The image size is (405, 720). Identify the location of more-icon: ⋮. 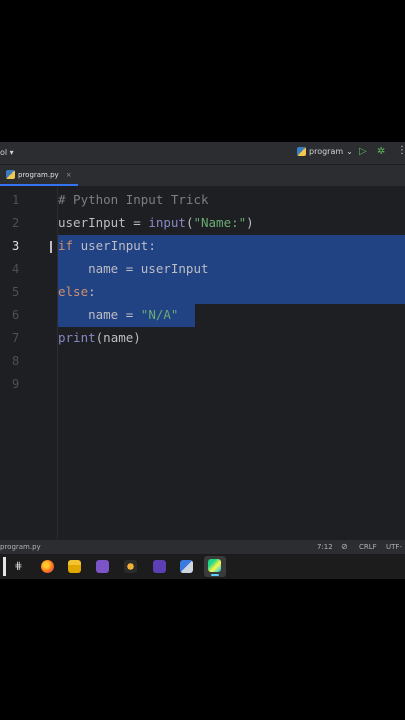
(401, 150).